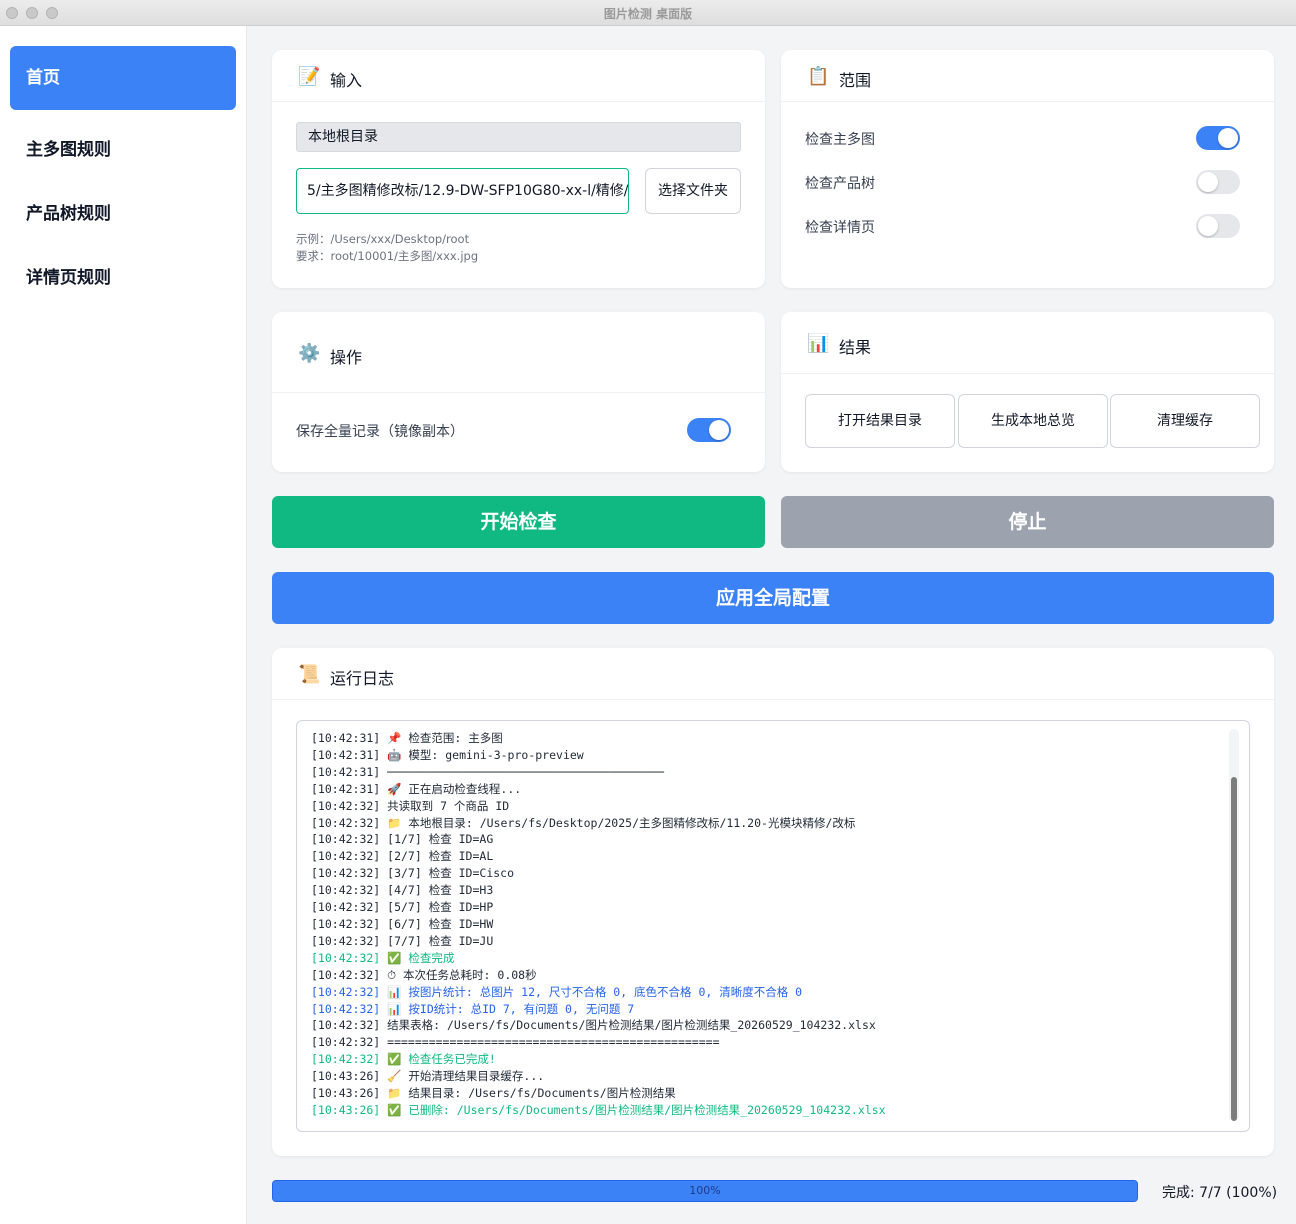 Image resolution: width=1296 pixels, height=1224 pixels. What do you see at coordinates (309, 76) in the screenshot?
I see `memo-icon: 📝` at bounding box center [309, 76].